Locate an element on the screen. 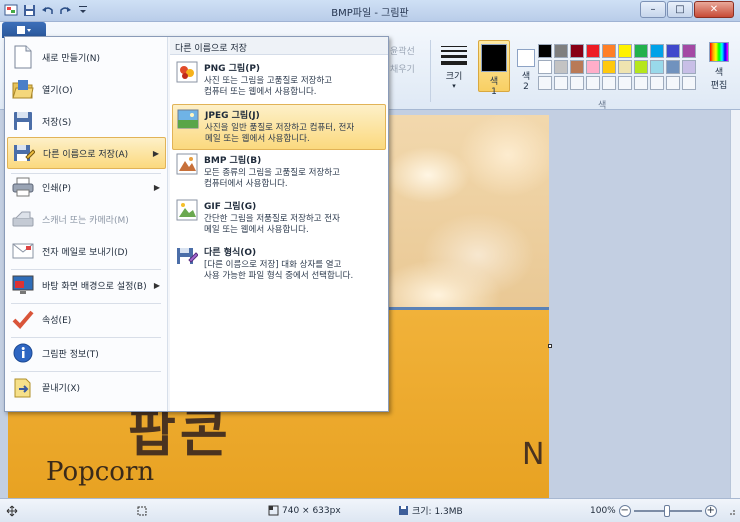 Image resolution: width=740 pixels, height=522 pixels. save-as-bmp-title: BMP 그림(B) is located at coordinates (233, 161).